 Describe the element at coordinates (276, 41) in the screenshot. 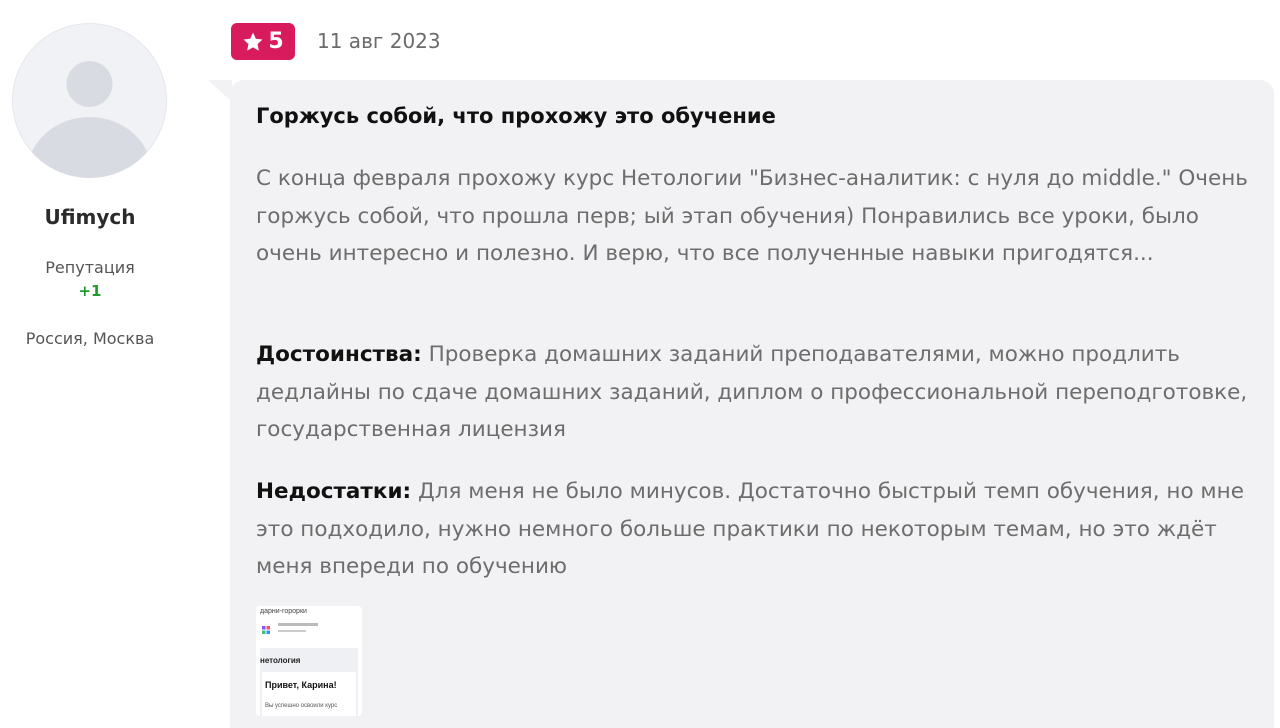

I see `rating-value: 5` at that location.